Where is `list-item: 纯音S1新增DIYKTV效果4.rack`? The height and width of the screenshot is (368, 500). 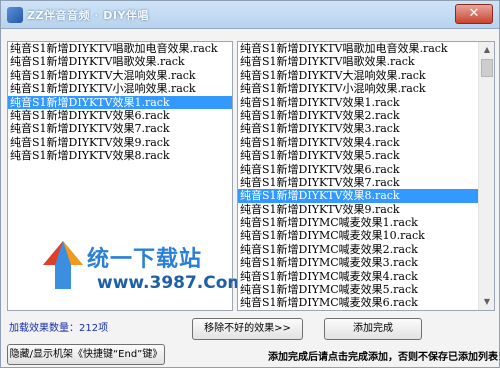 list-item: 纯音S1新增DIYKTV效果4.rack is located at coordinates (366, 142).